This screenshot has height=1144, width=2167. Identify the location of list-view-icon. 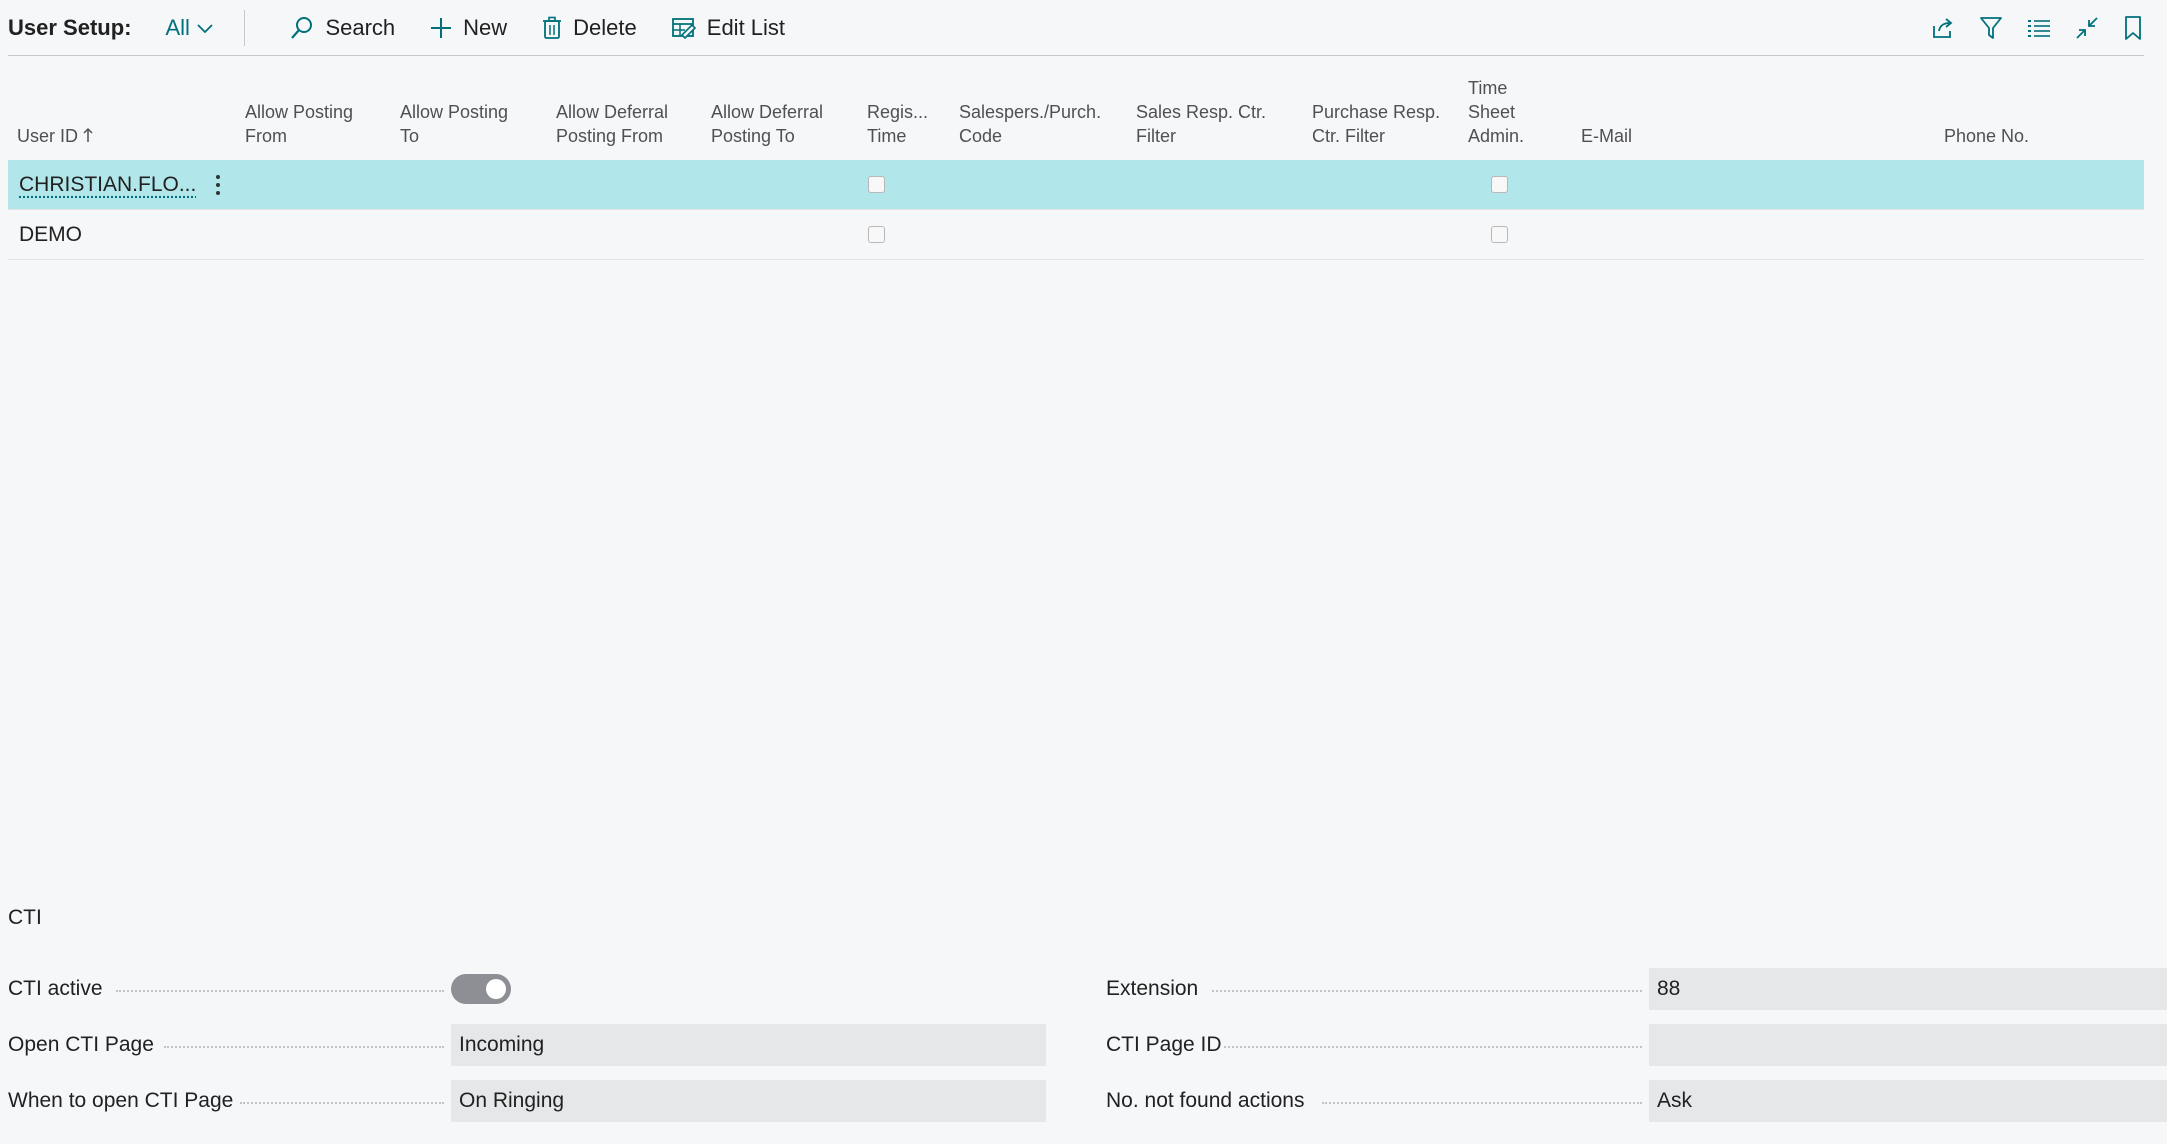
(2039, 28).